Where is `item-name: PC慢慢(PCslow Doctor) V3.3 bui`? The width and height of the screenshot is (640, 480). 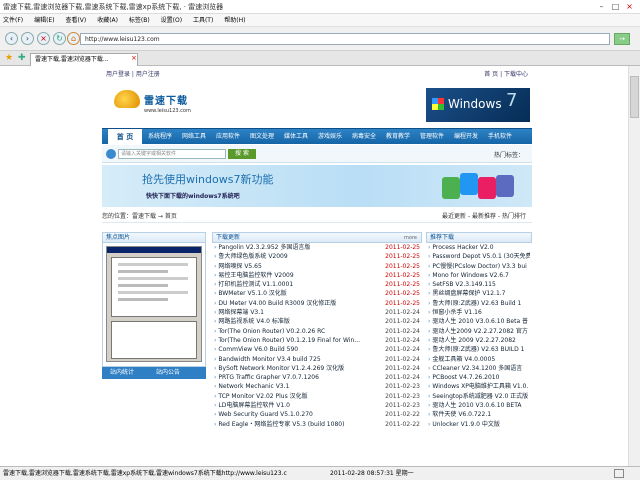 item-name: PC慢慢(PCslow Doctor) V3.3 bui is located at coordinates (479, 266).